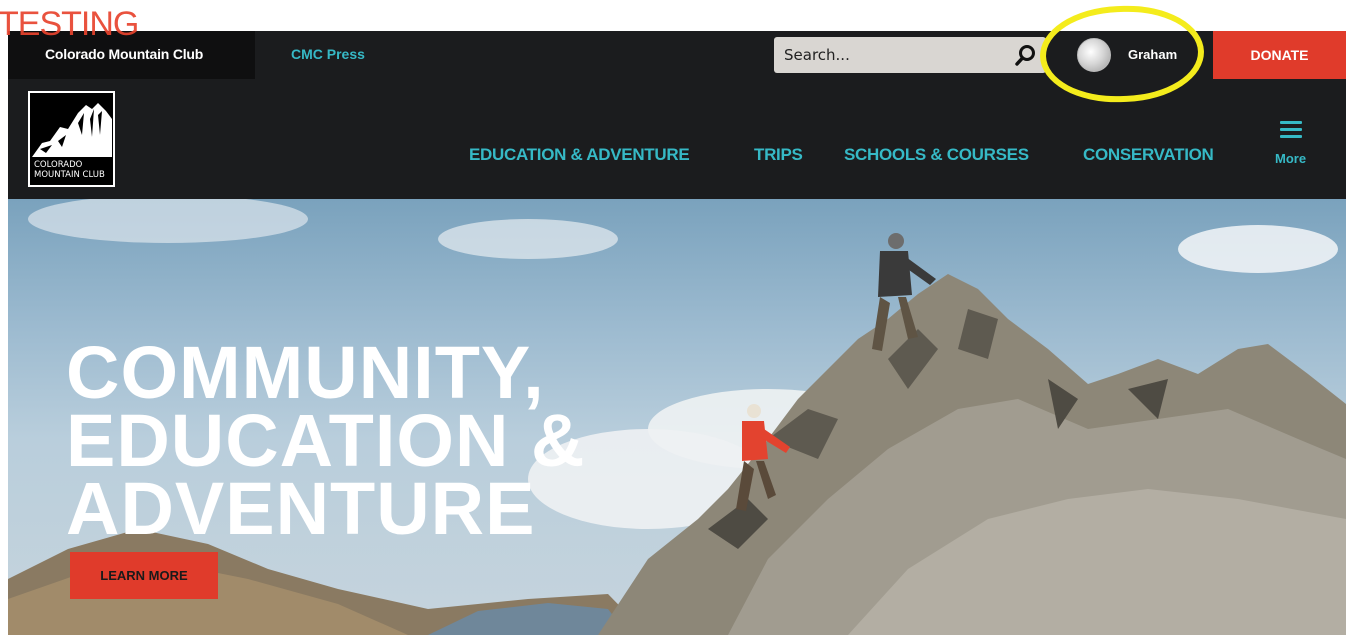 The image size is (1352, 635). What do you see at coordinates (58, 165) in the screenshot?
I see `logo-line-1: COLORADO` at bounding box center [58, 165].